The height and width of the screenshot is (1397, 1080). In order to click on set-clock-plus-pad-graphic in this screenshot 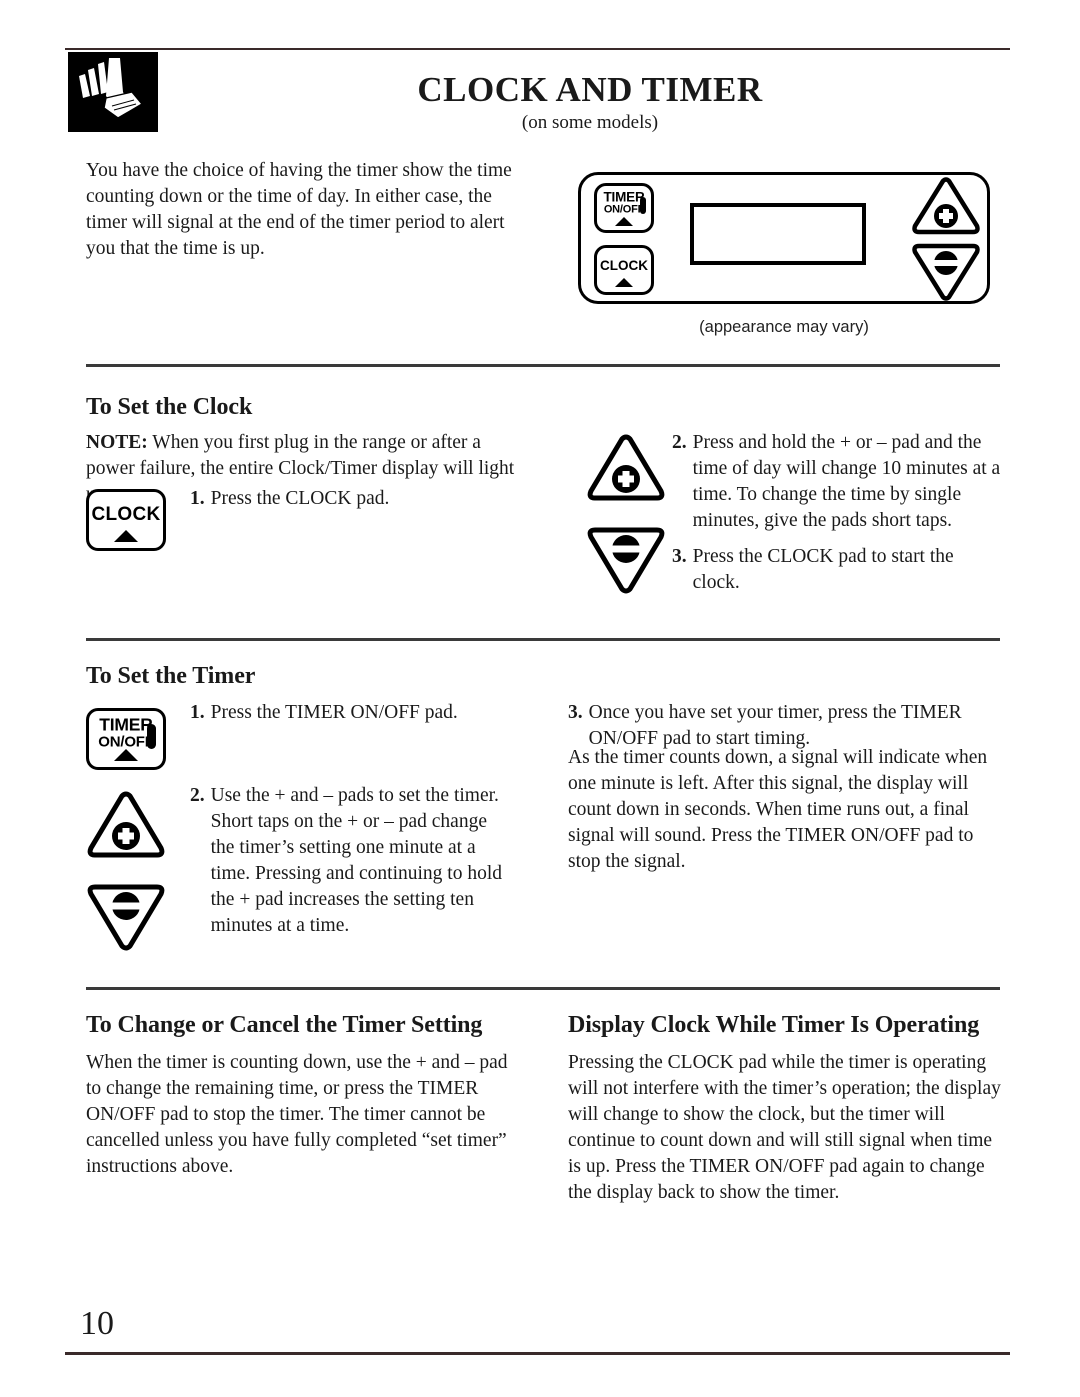, I will do `click(626, 469)`.